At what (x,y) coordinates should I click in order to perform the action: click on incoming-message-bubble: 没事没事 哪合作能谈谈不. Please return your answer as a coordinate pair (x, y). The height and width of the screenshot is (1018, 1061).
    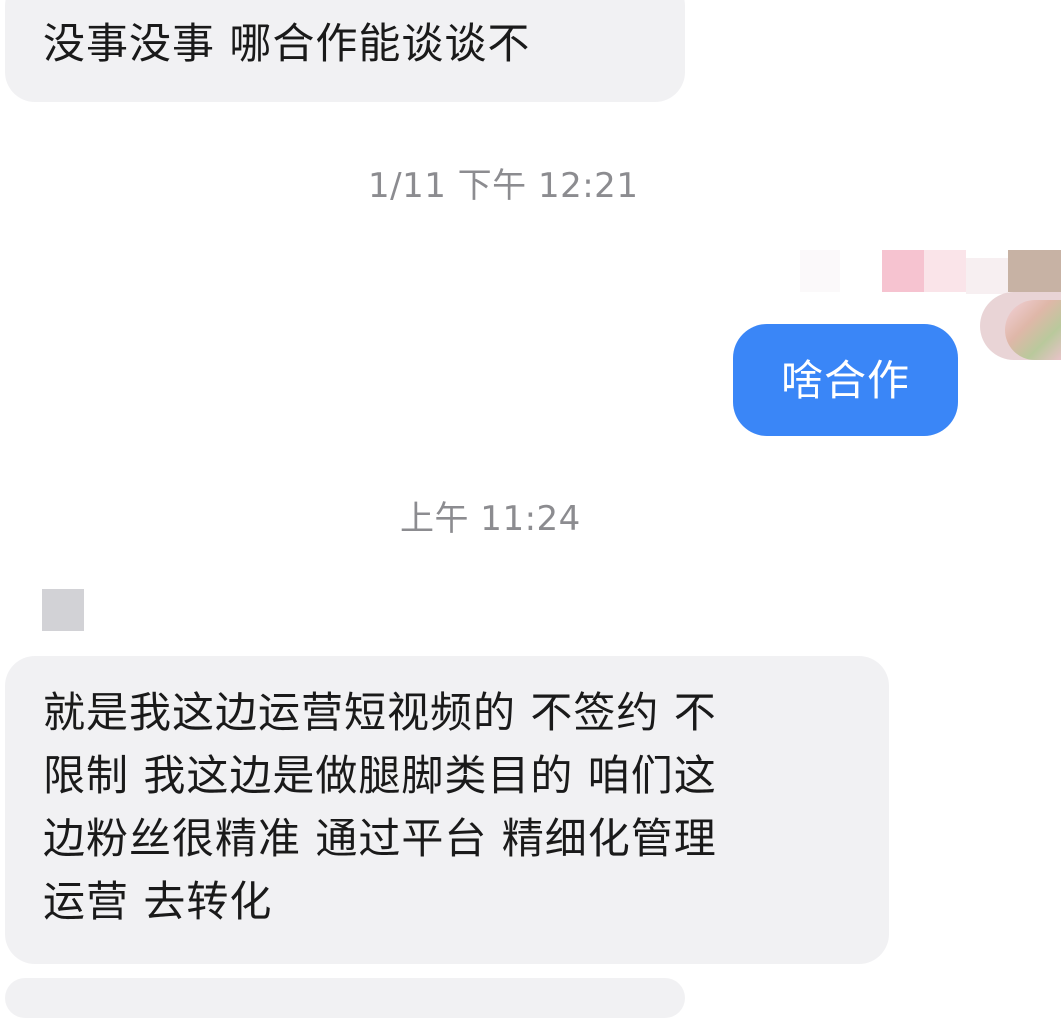
    Looking at the image, I should click on (345, 51).